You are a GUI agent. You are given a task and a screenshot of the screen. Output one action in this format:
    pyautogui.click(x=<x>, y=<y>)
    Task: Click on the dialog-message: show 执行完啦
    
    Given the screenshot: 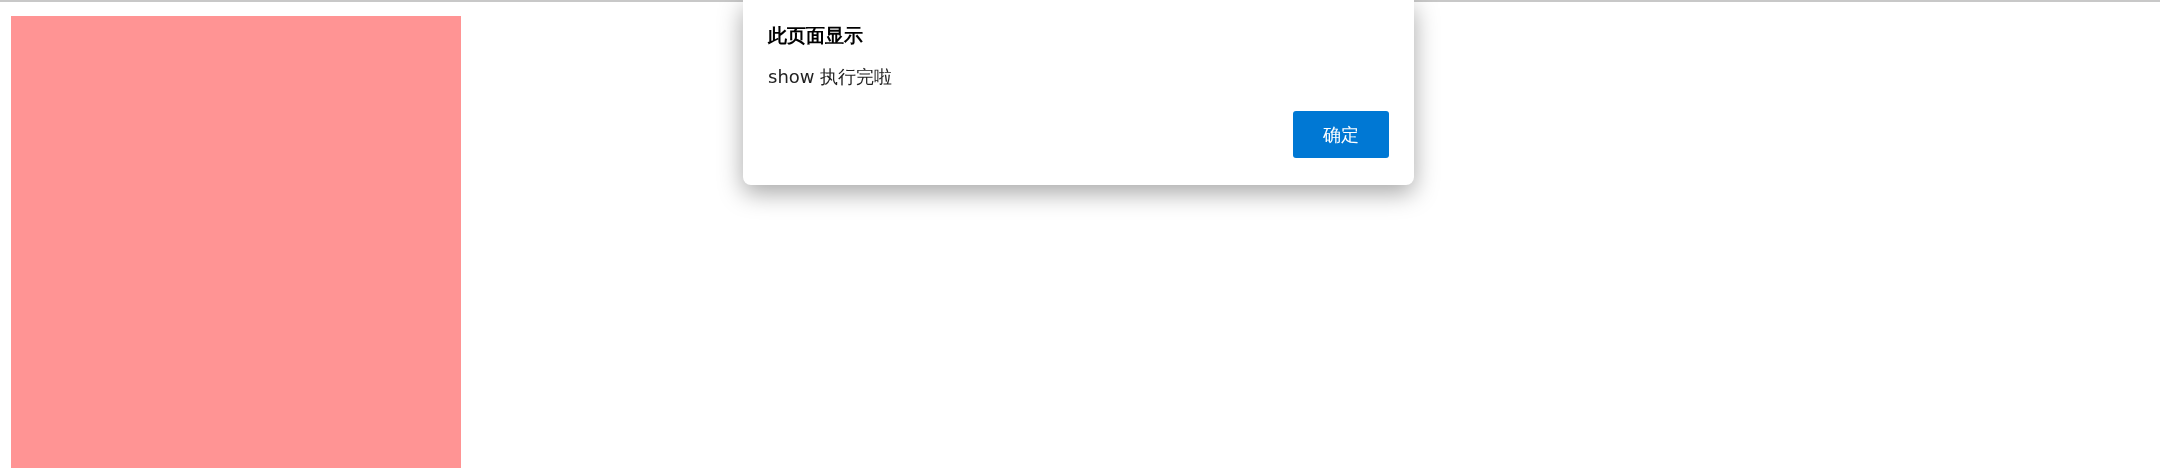 What is the action you would take?
    pyautogui.click(x=831, y=77)
    